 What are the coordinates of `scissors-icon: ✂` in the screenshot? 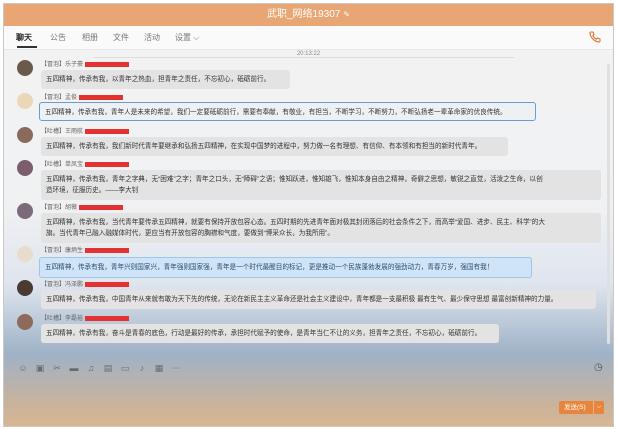 It's located at (57, 368).